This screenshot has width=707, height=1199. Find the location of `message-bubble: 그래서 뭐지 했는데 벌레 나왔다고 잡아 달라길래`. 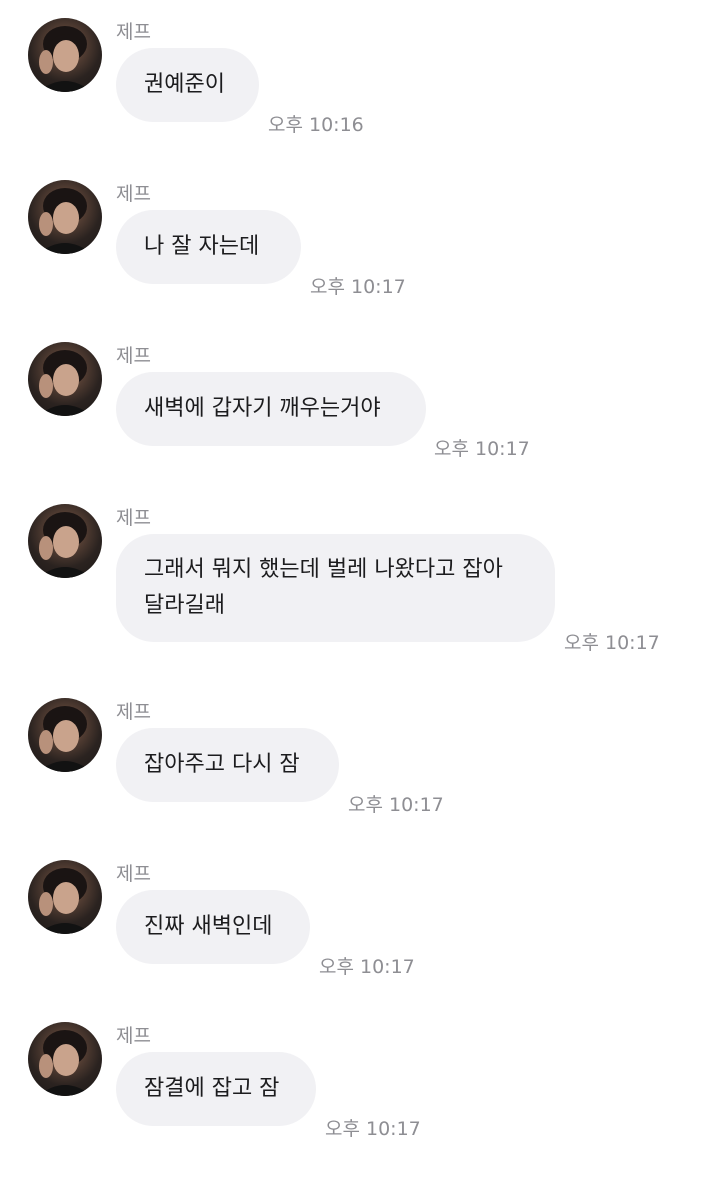

message-bubble: 그래서 뭐지 했는데 벌레 나왔다고 잡아 달라길래 is located at coordinates (335, 588).